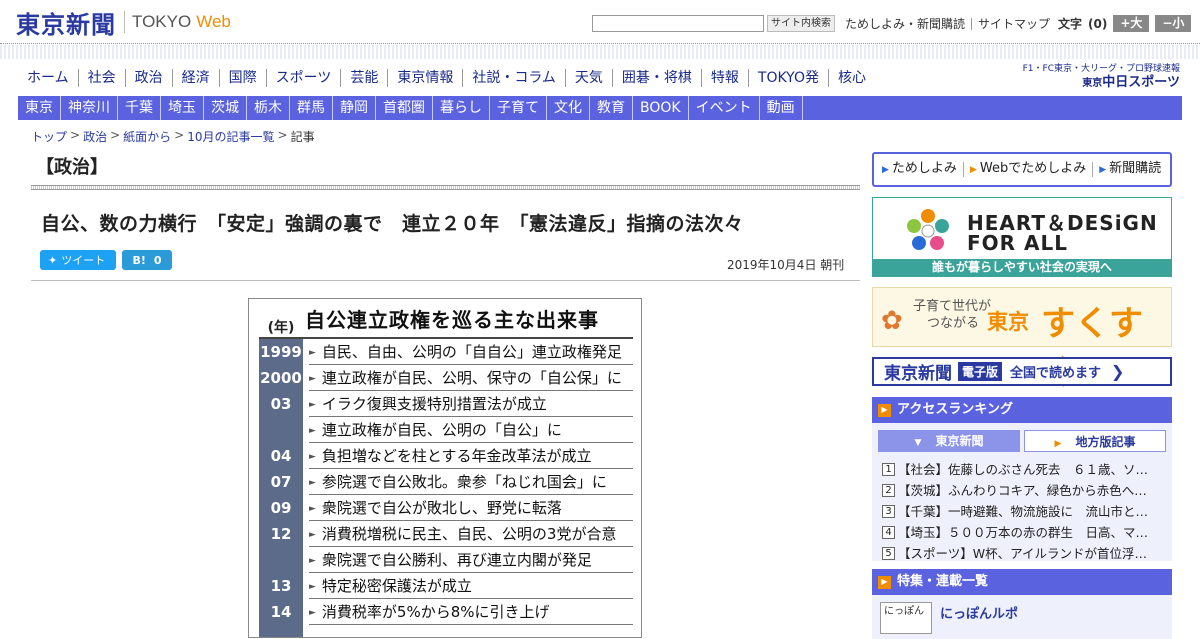  What do you see at coordinates (182, 108) in the screenshot?
I see `subnav-saitama: 埼玉` at bounding box center [182, 108].